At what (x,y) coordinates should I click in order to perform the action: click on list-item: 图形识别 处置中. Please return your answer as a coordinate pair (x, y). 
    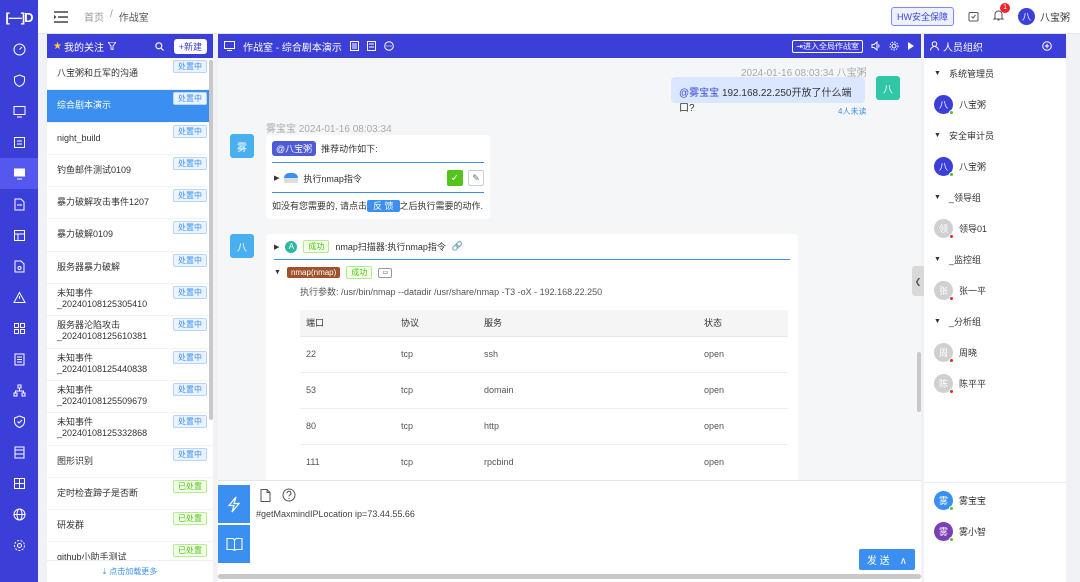
    Looking at the image, I should click on (130, 462).